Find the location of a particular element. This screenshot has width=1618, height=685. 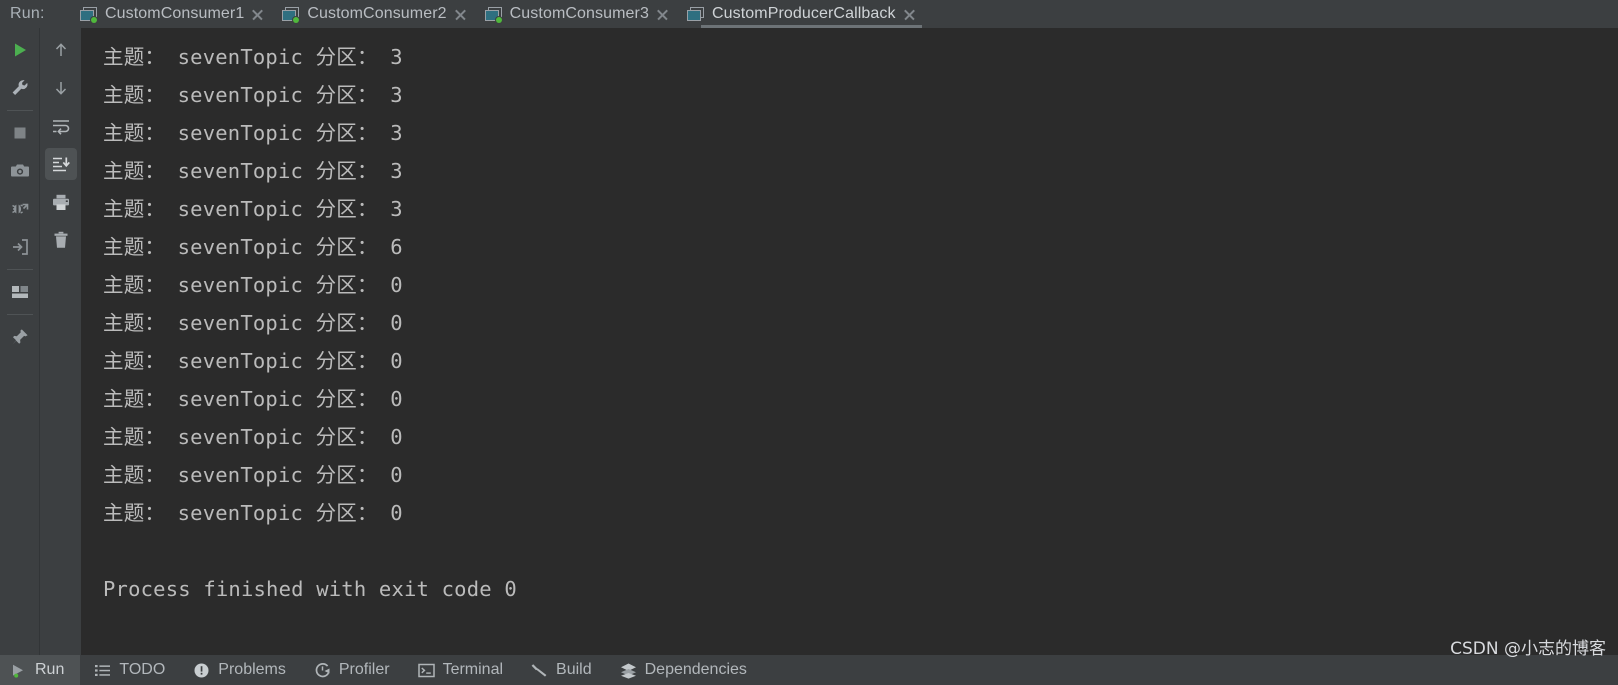

status-item-label: Terminal is located at coordinates (473, 669).